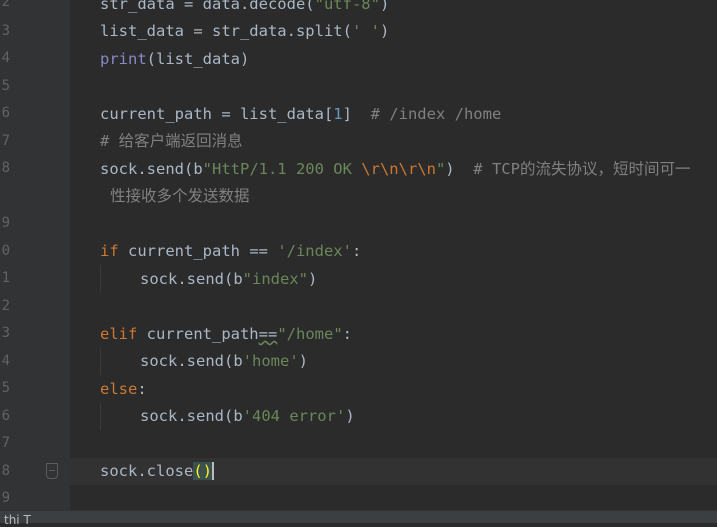 This screenshot has width=717, height=527. I want to click on code-line: list_data = str_data.split(' '), so click(244, 31).